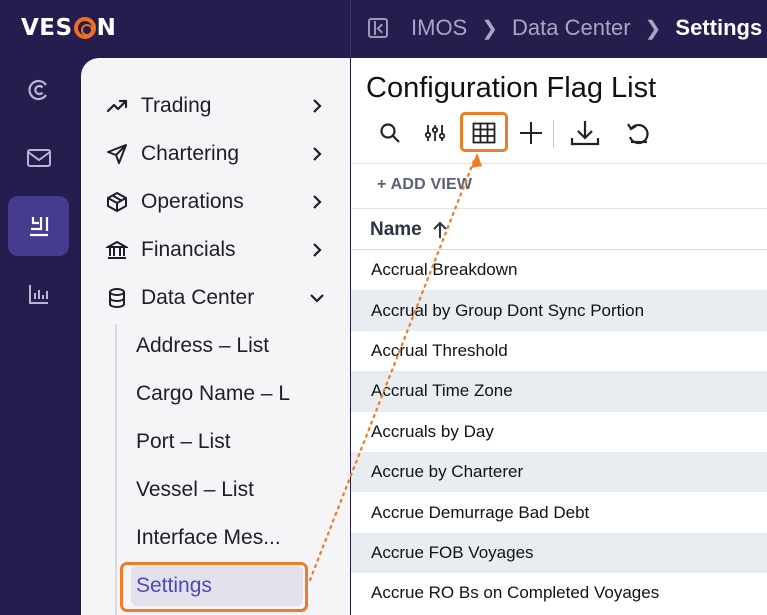 Image resolution: width=767 pixels, height=615 pixels. What do you see at coordinates (47, 28) in the screenshot?
I see `logo-text-left: VES` at bounding box center [47, 28].